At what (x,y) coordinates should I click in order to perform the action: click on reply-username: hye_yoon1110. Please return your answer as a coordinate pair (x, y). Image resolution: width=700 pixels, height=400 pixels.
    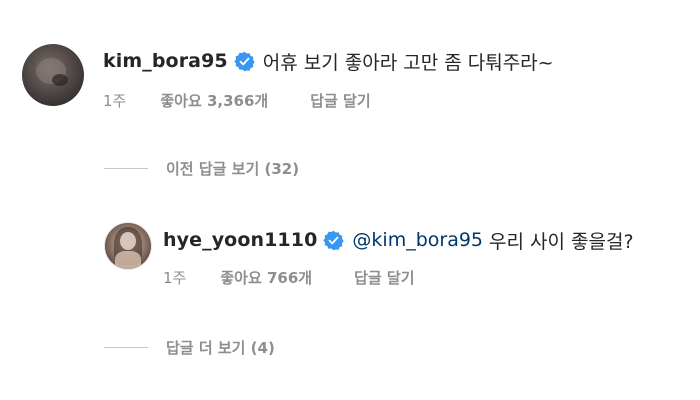
    Looking at the image, I should click on (240, 240).